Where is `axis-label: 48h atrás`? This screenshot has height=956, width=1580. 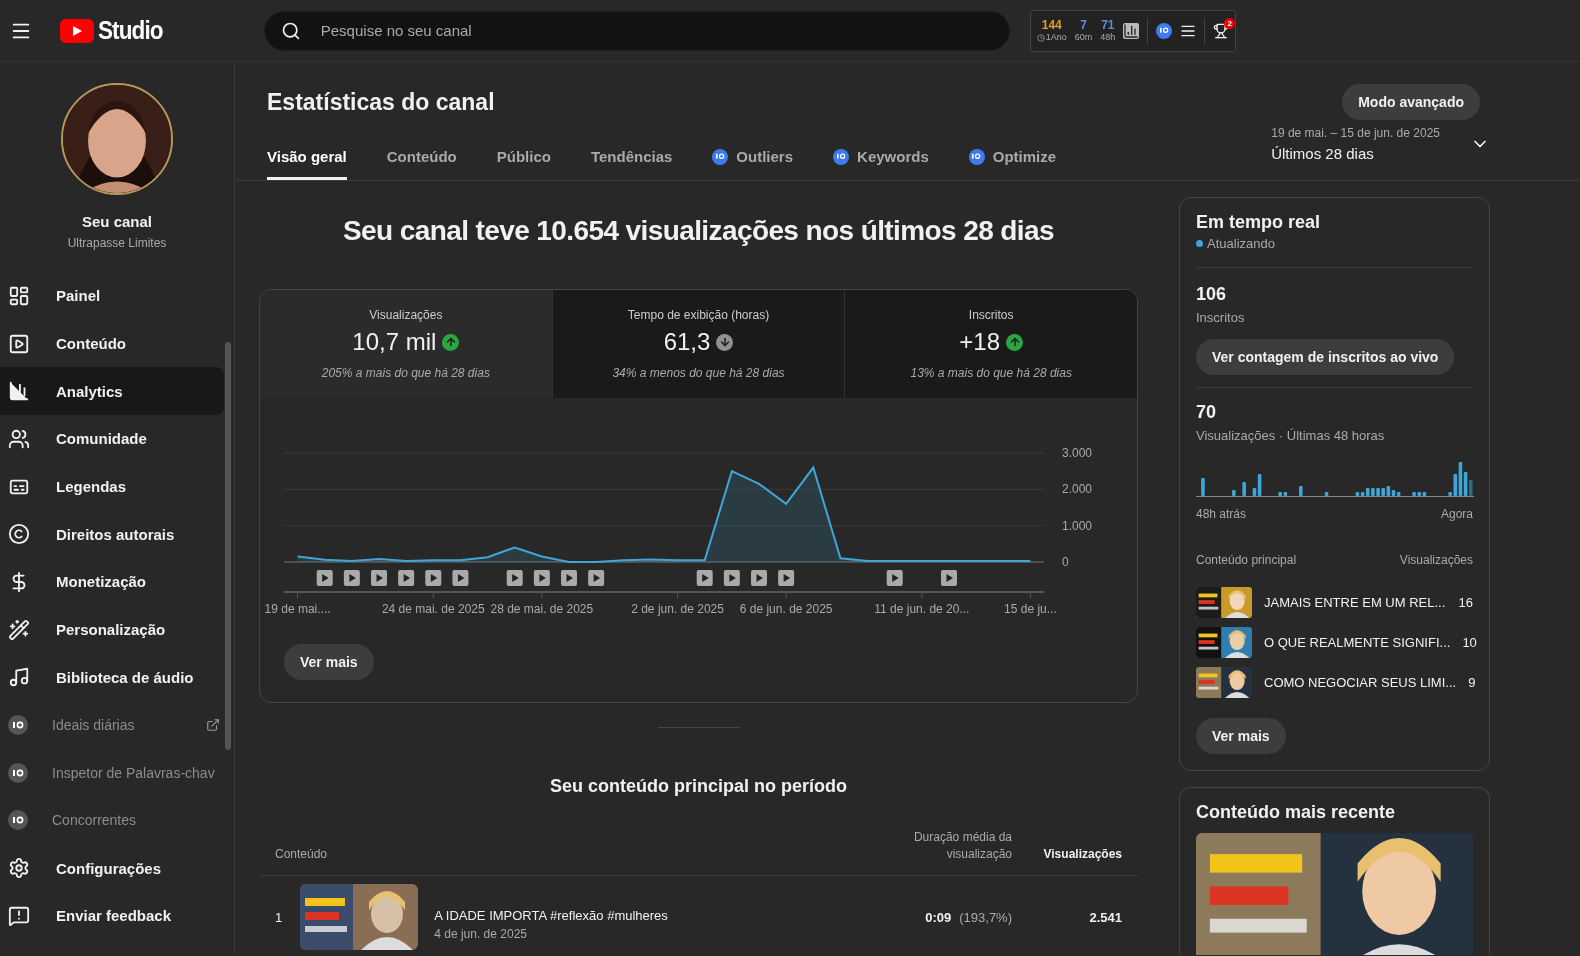 axis-label: 48h atrás is located at coordinates (1221, 514).